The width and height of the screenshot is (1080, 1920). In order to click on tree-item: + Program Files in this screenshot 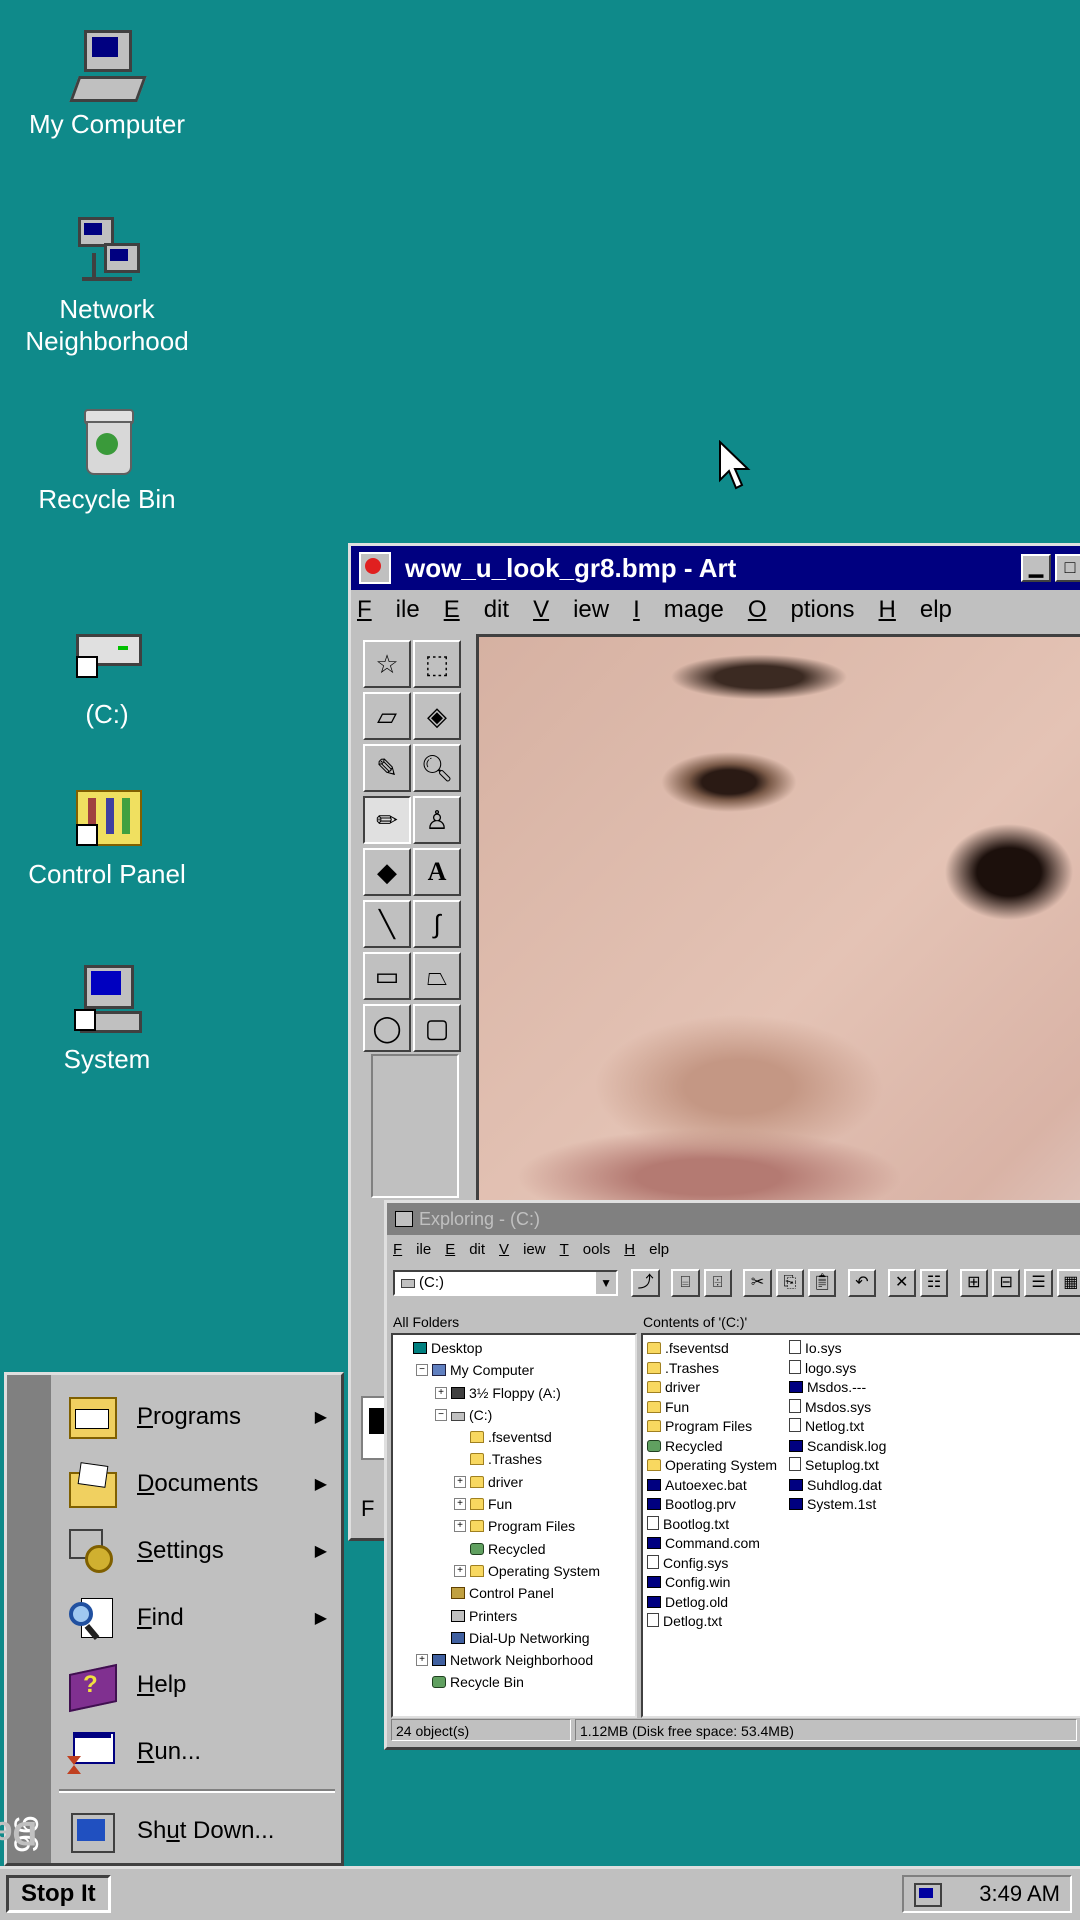, I will do `click(514, 1526)`.